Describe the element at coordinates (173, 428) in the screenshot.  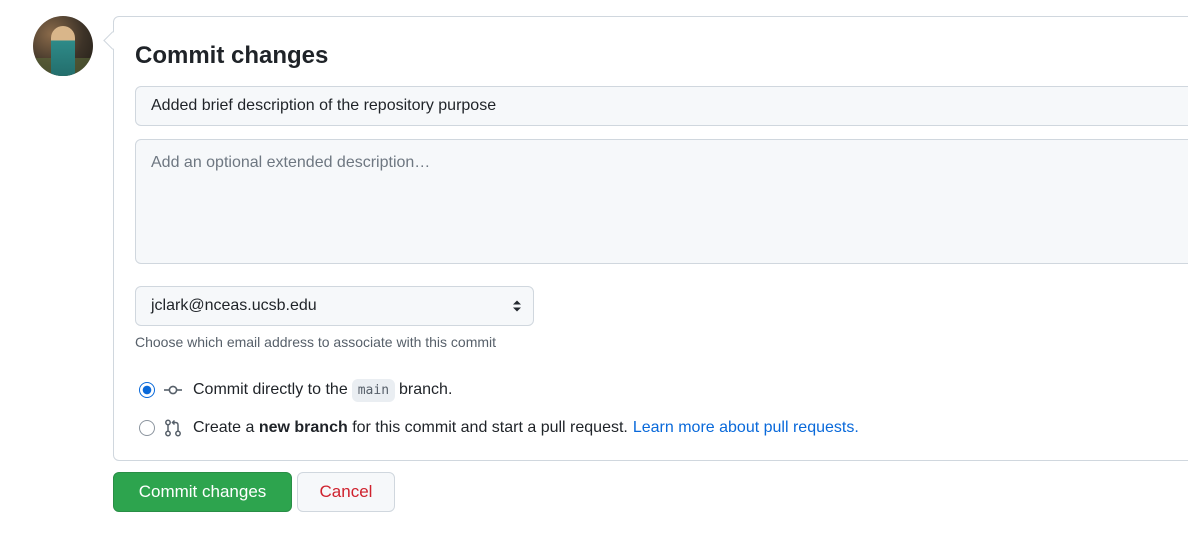
I see `git-pull-request-icon` at that location.